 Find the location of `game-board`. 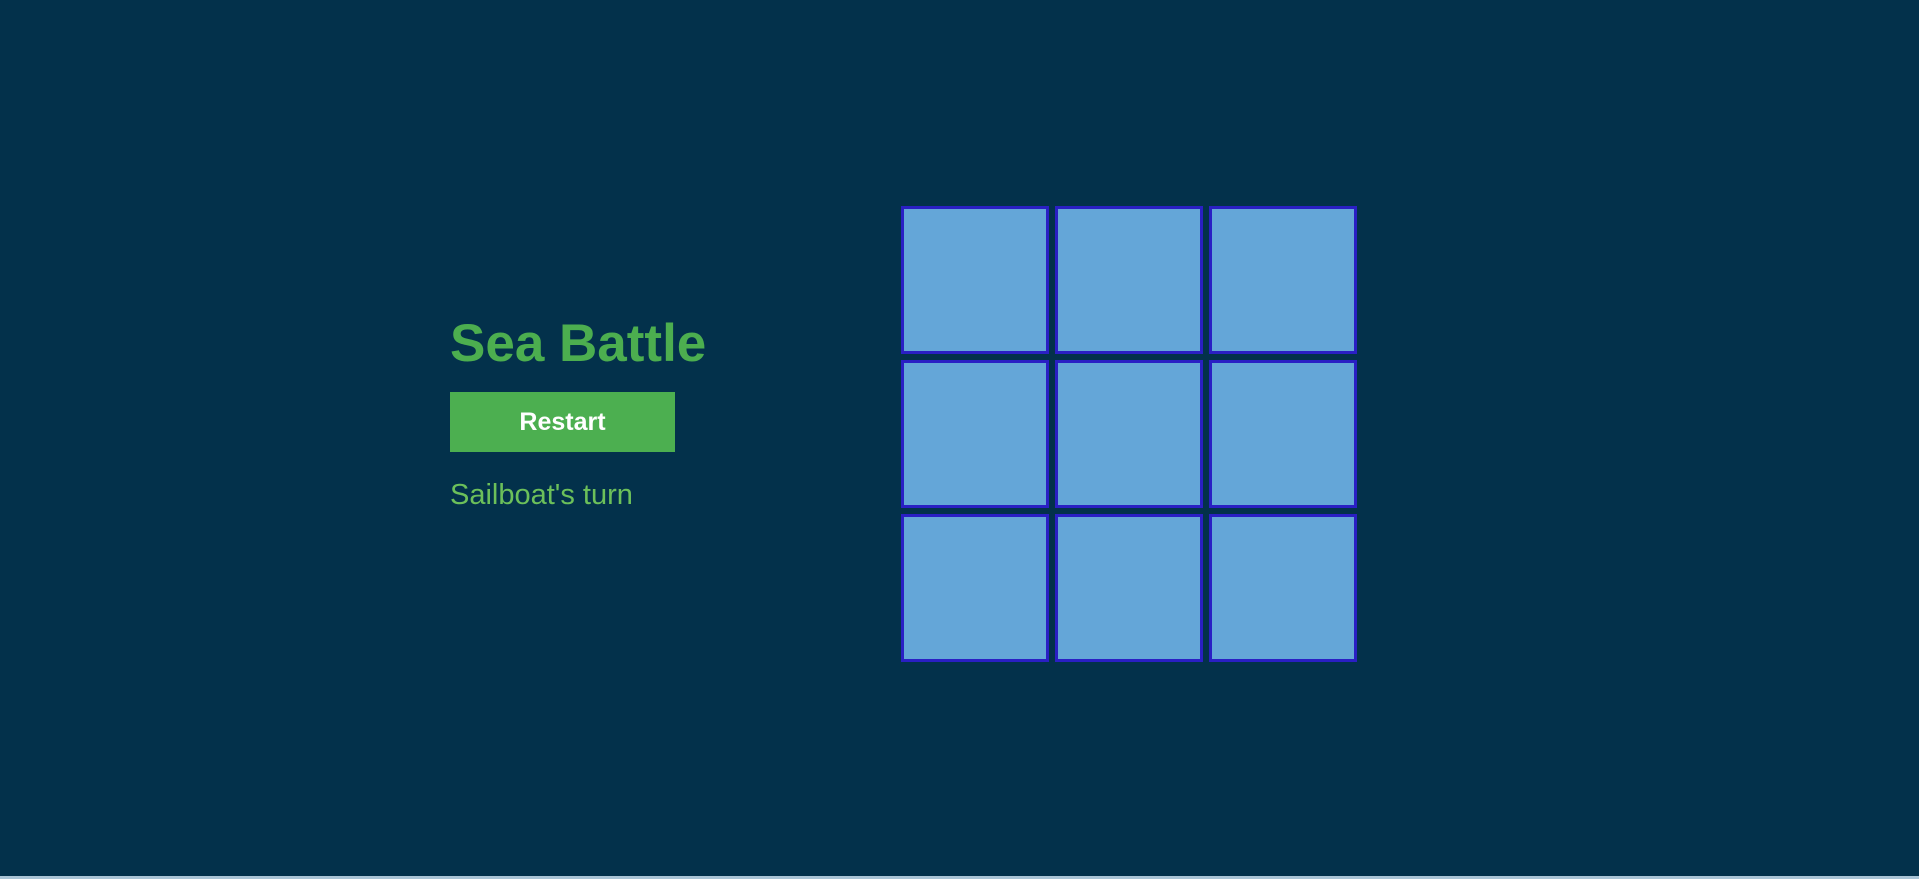

game-board is located at coordinates (1129, 434).